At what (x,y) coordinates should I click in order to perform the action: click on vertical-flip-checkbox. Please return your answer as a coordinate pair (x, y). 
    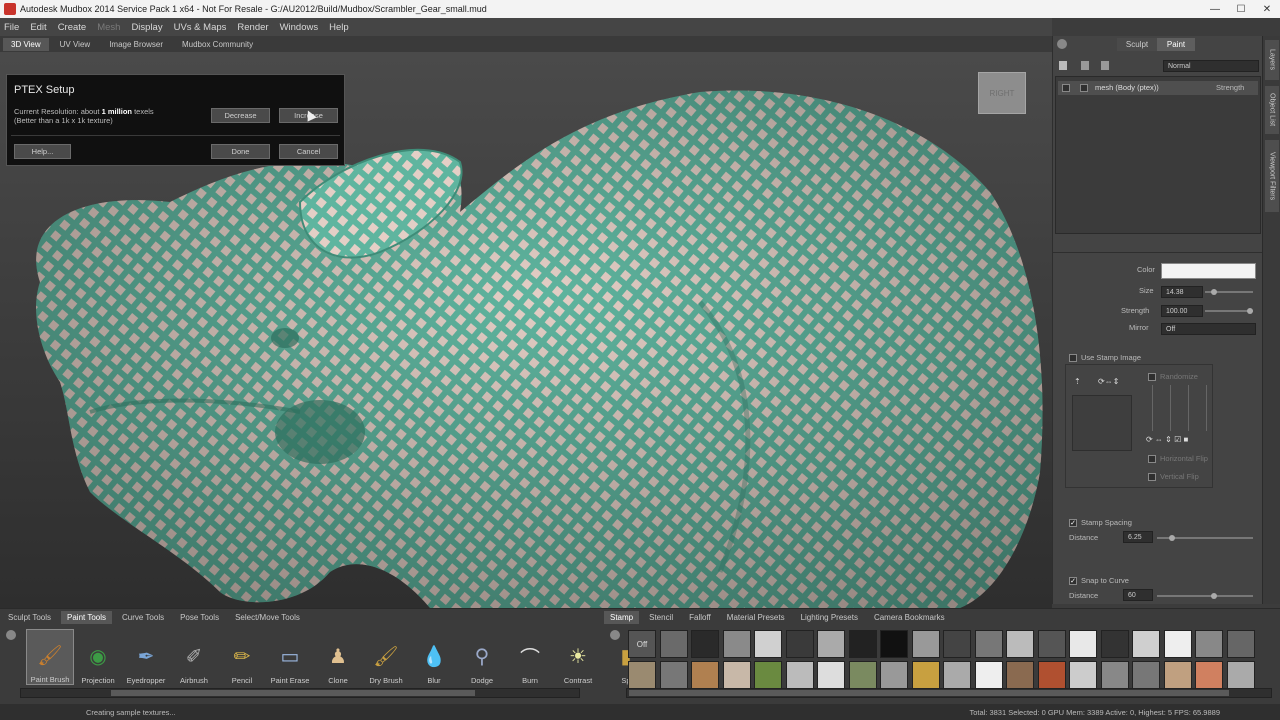
    Looking at the image, I should click on (1152, 477).